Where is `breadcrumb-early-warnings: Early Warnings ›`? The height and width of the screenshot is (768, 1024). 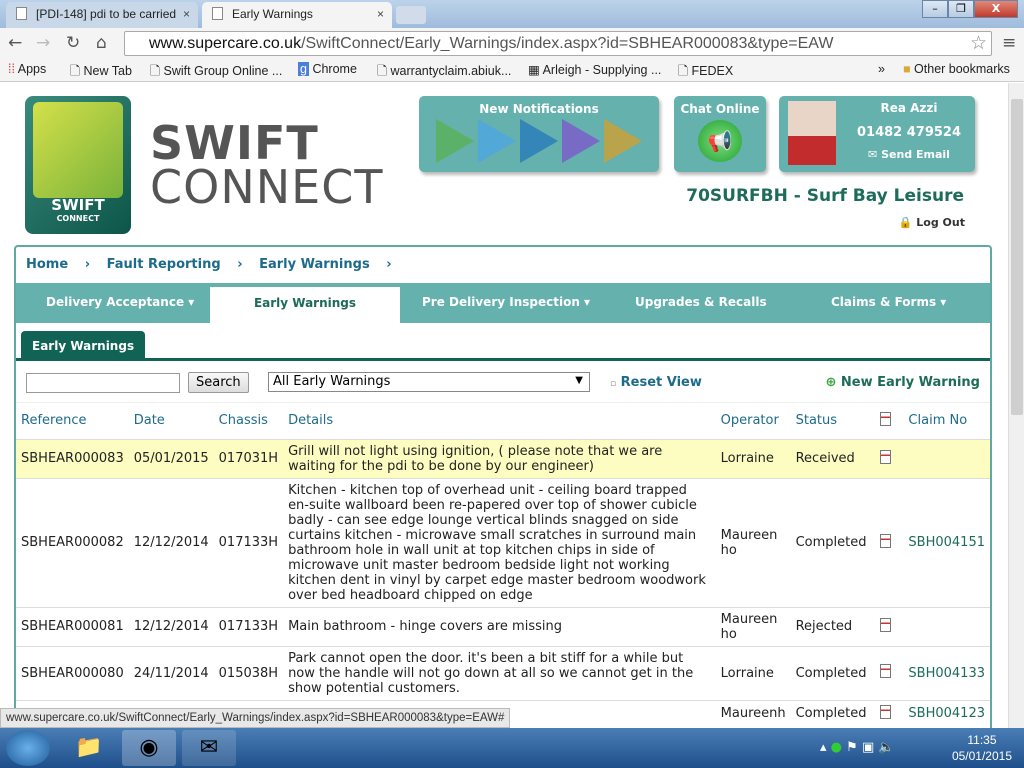
breadcrumb-early-warnings: Early Warnings › is located at coordinates (325, 264).